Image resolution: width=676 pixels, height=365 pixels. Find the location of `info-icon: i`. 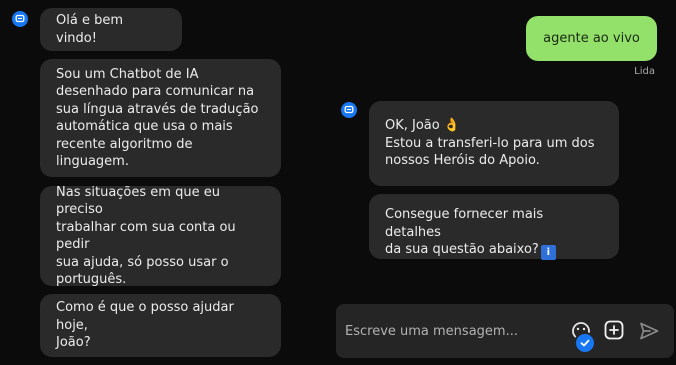

info-icon: i is located at coordinates (548, 252).